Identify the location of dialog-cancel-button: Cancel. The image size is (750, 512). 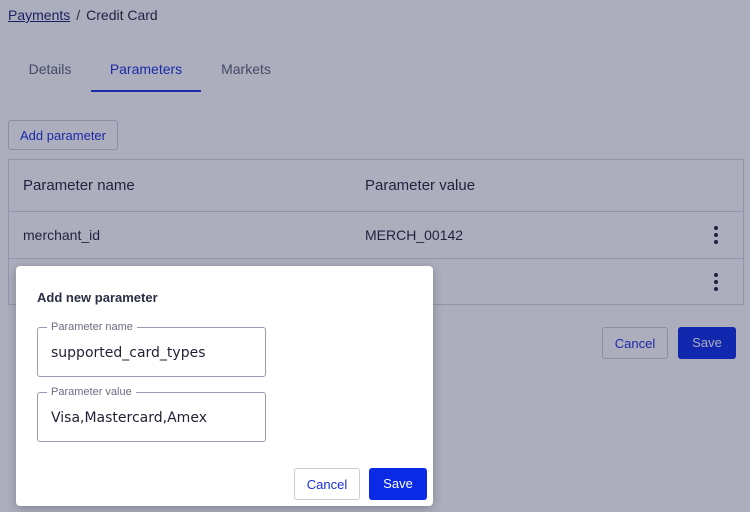
(327, 484).